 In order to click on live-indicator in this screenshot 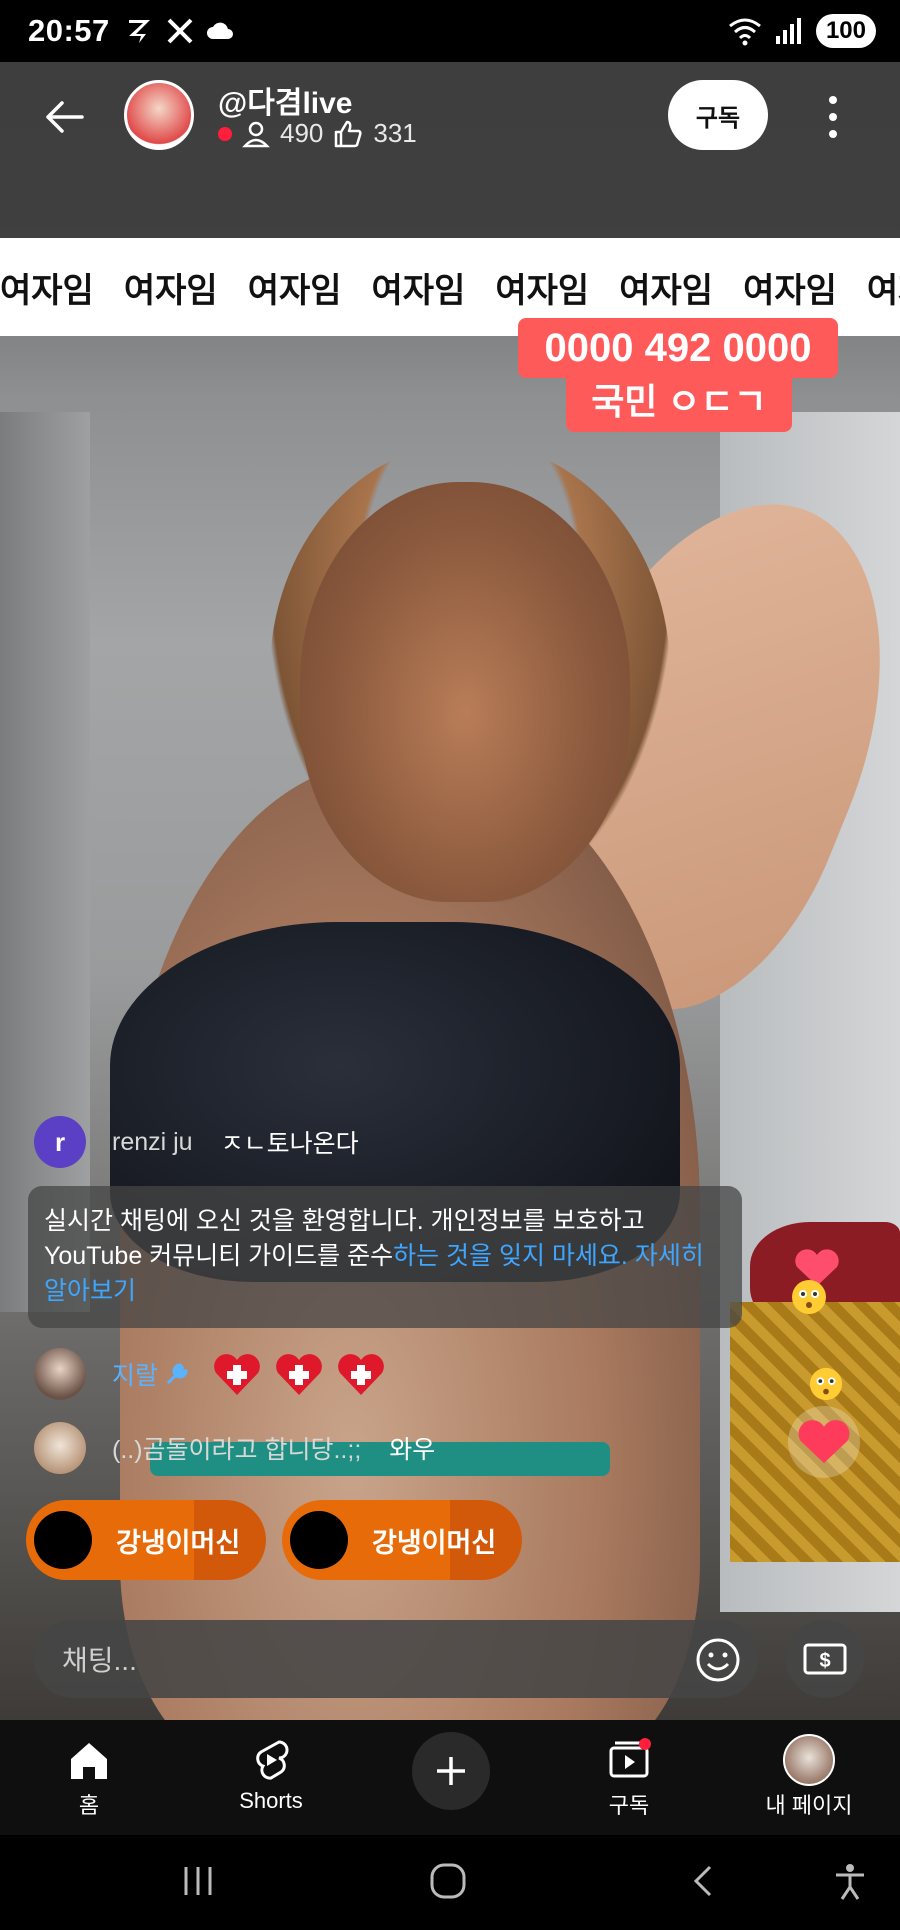, I will do `click(225, 133)`.